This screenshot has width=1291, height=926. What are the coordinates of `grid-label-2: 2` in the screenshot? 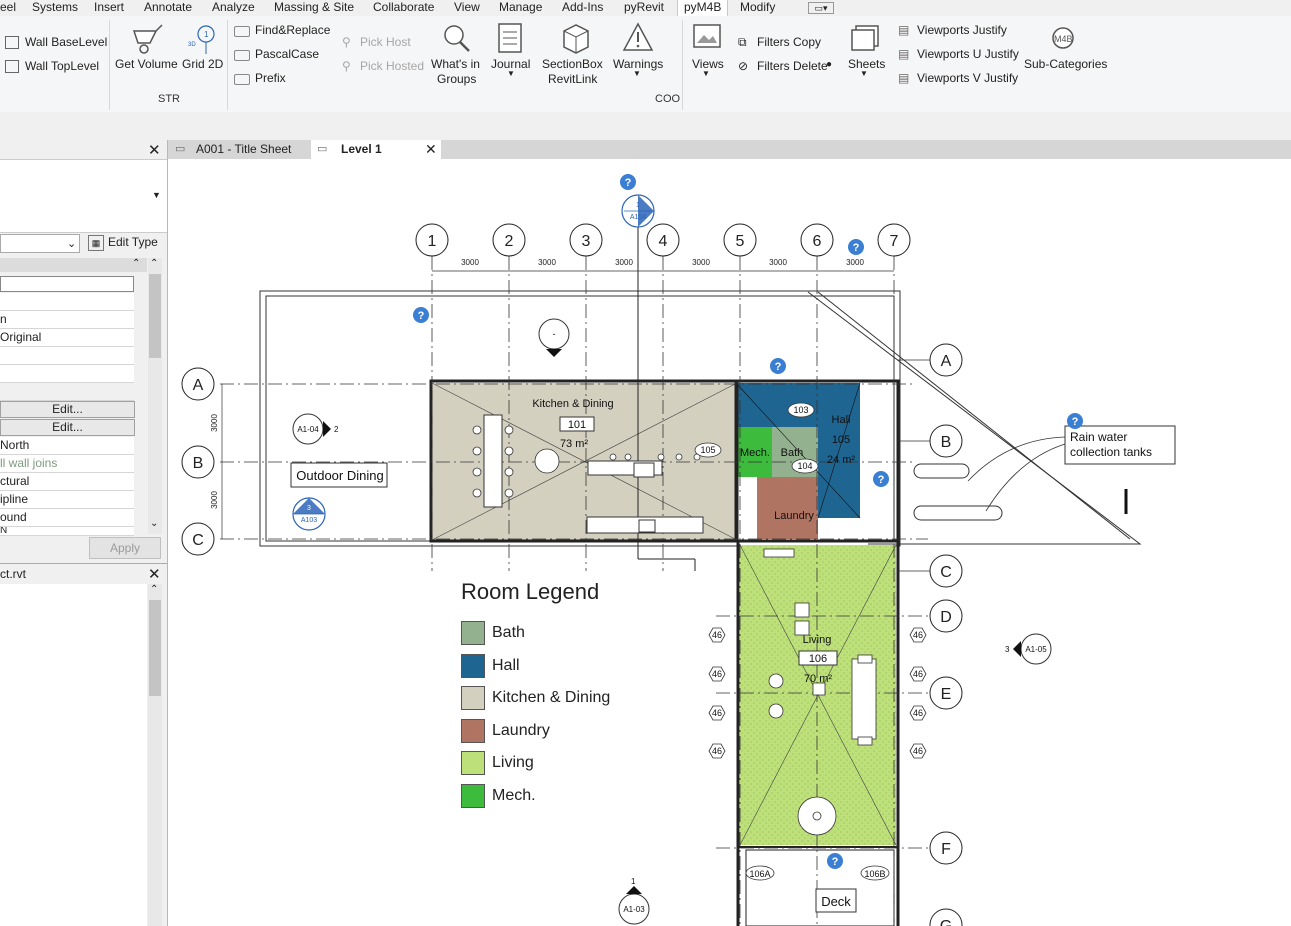 It's located at (509, 241).